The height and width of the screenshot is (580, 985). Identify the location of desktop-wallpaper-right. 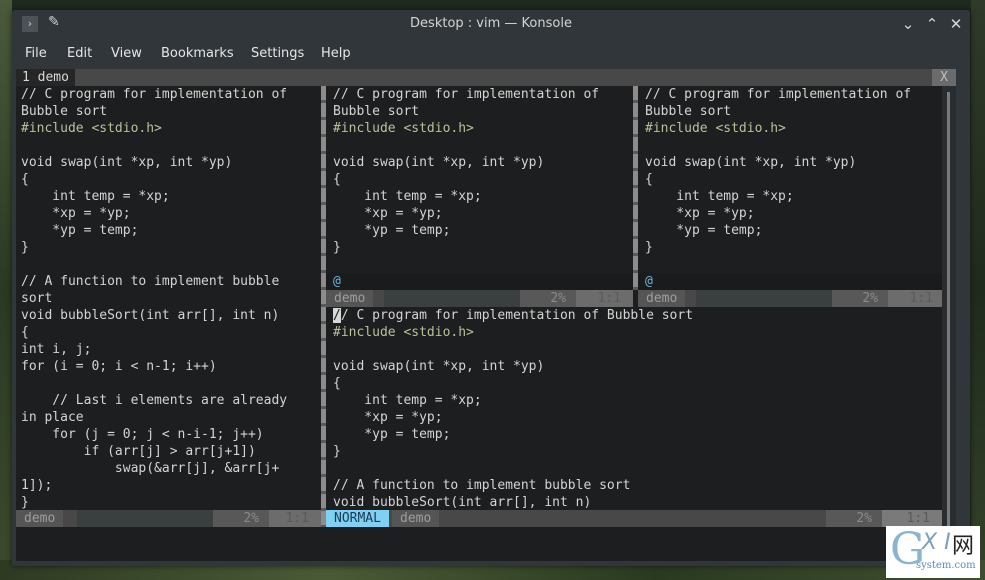
(978, 290).